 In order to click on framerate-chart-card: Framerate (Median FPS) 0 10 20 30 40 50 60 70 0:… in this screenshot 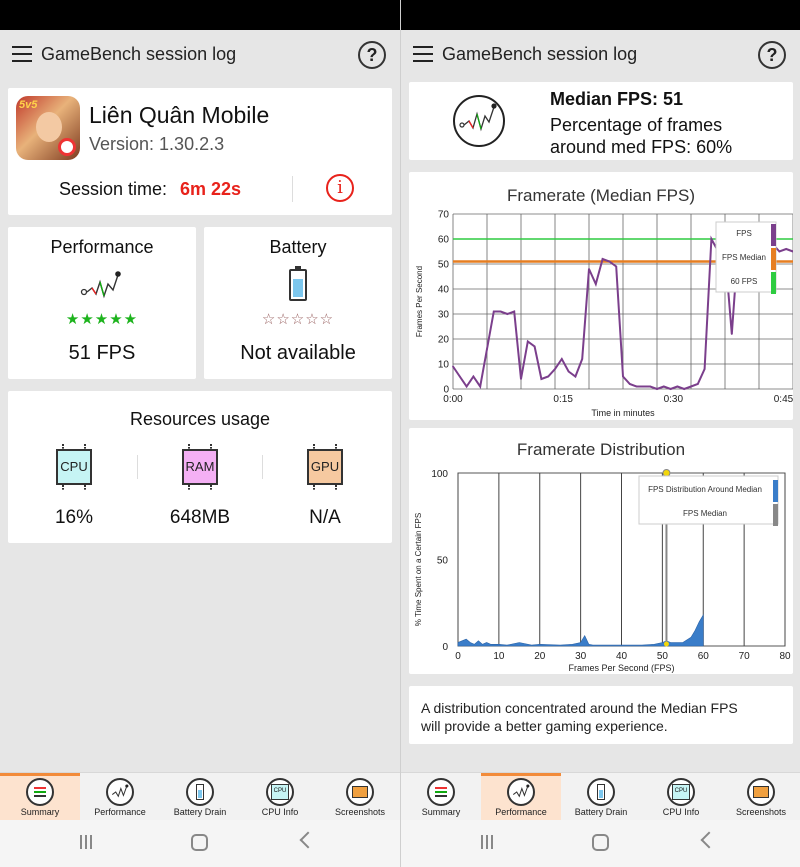, I will do `click(601, 296)`.